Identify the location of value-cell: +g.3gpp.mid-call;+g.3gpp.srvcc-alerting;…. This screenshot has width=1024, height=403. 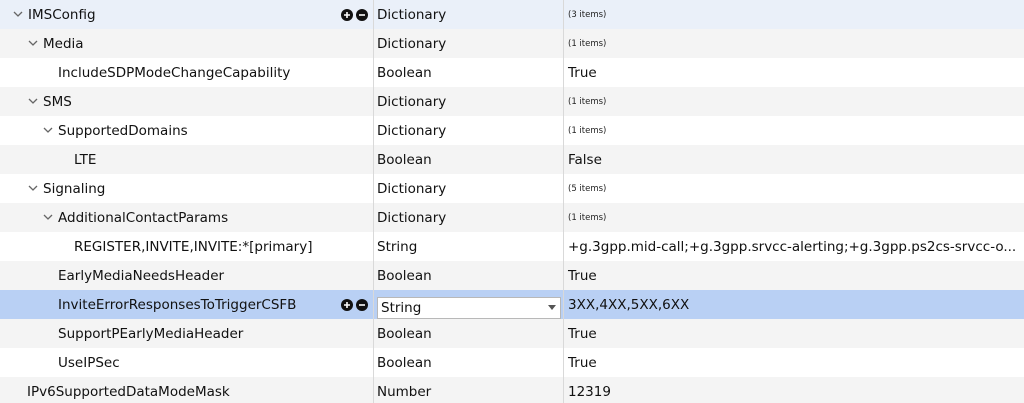
(794, 246).